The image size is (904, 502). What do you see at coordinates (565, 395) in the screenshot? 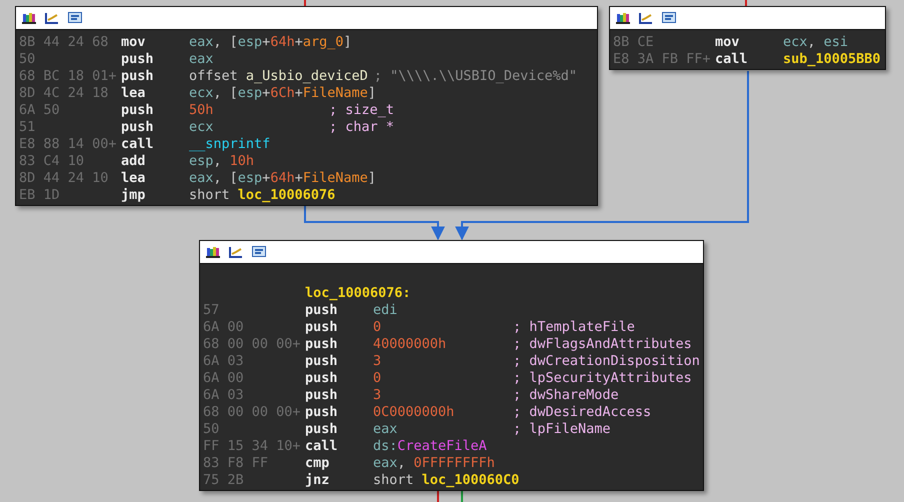
I see `comment: ; dwShareMode` at bounding box center [565, 395].